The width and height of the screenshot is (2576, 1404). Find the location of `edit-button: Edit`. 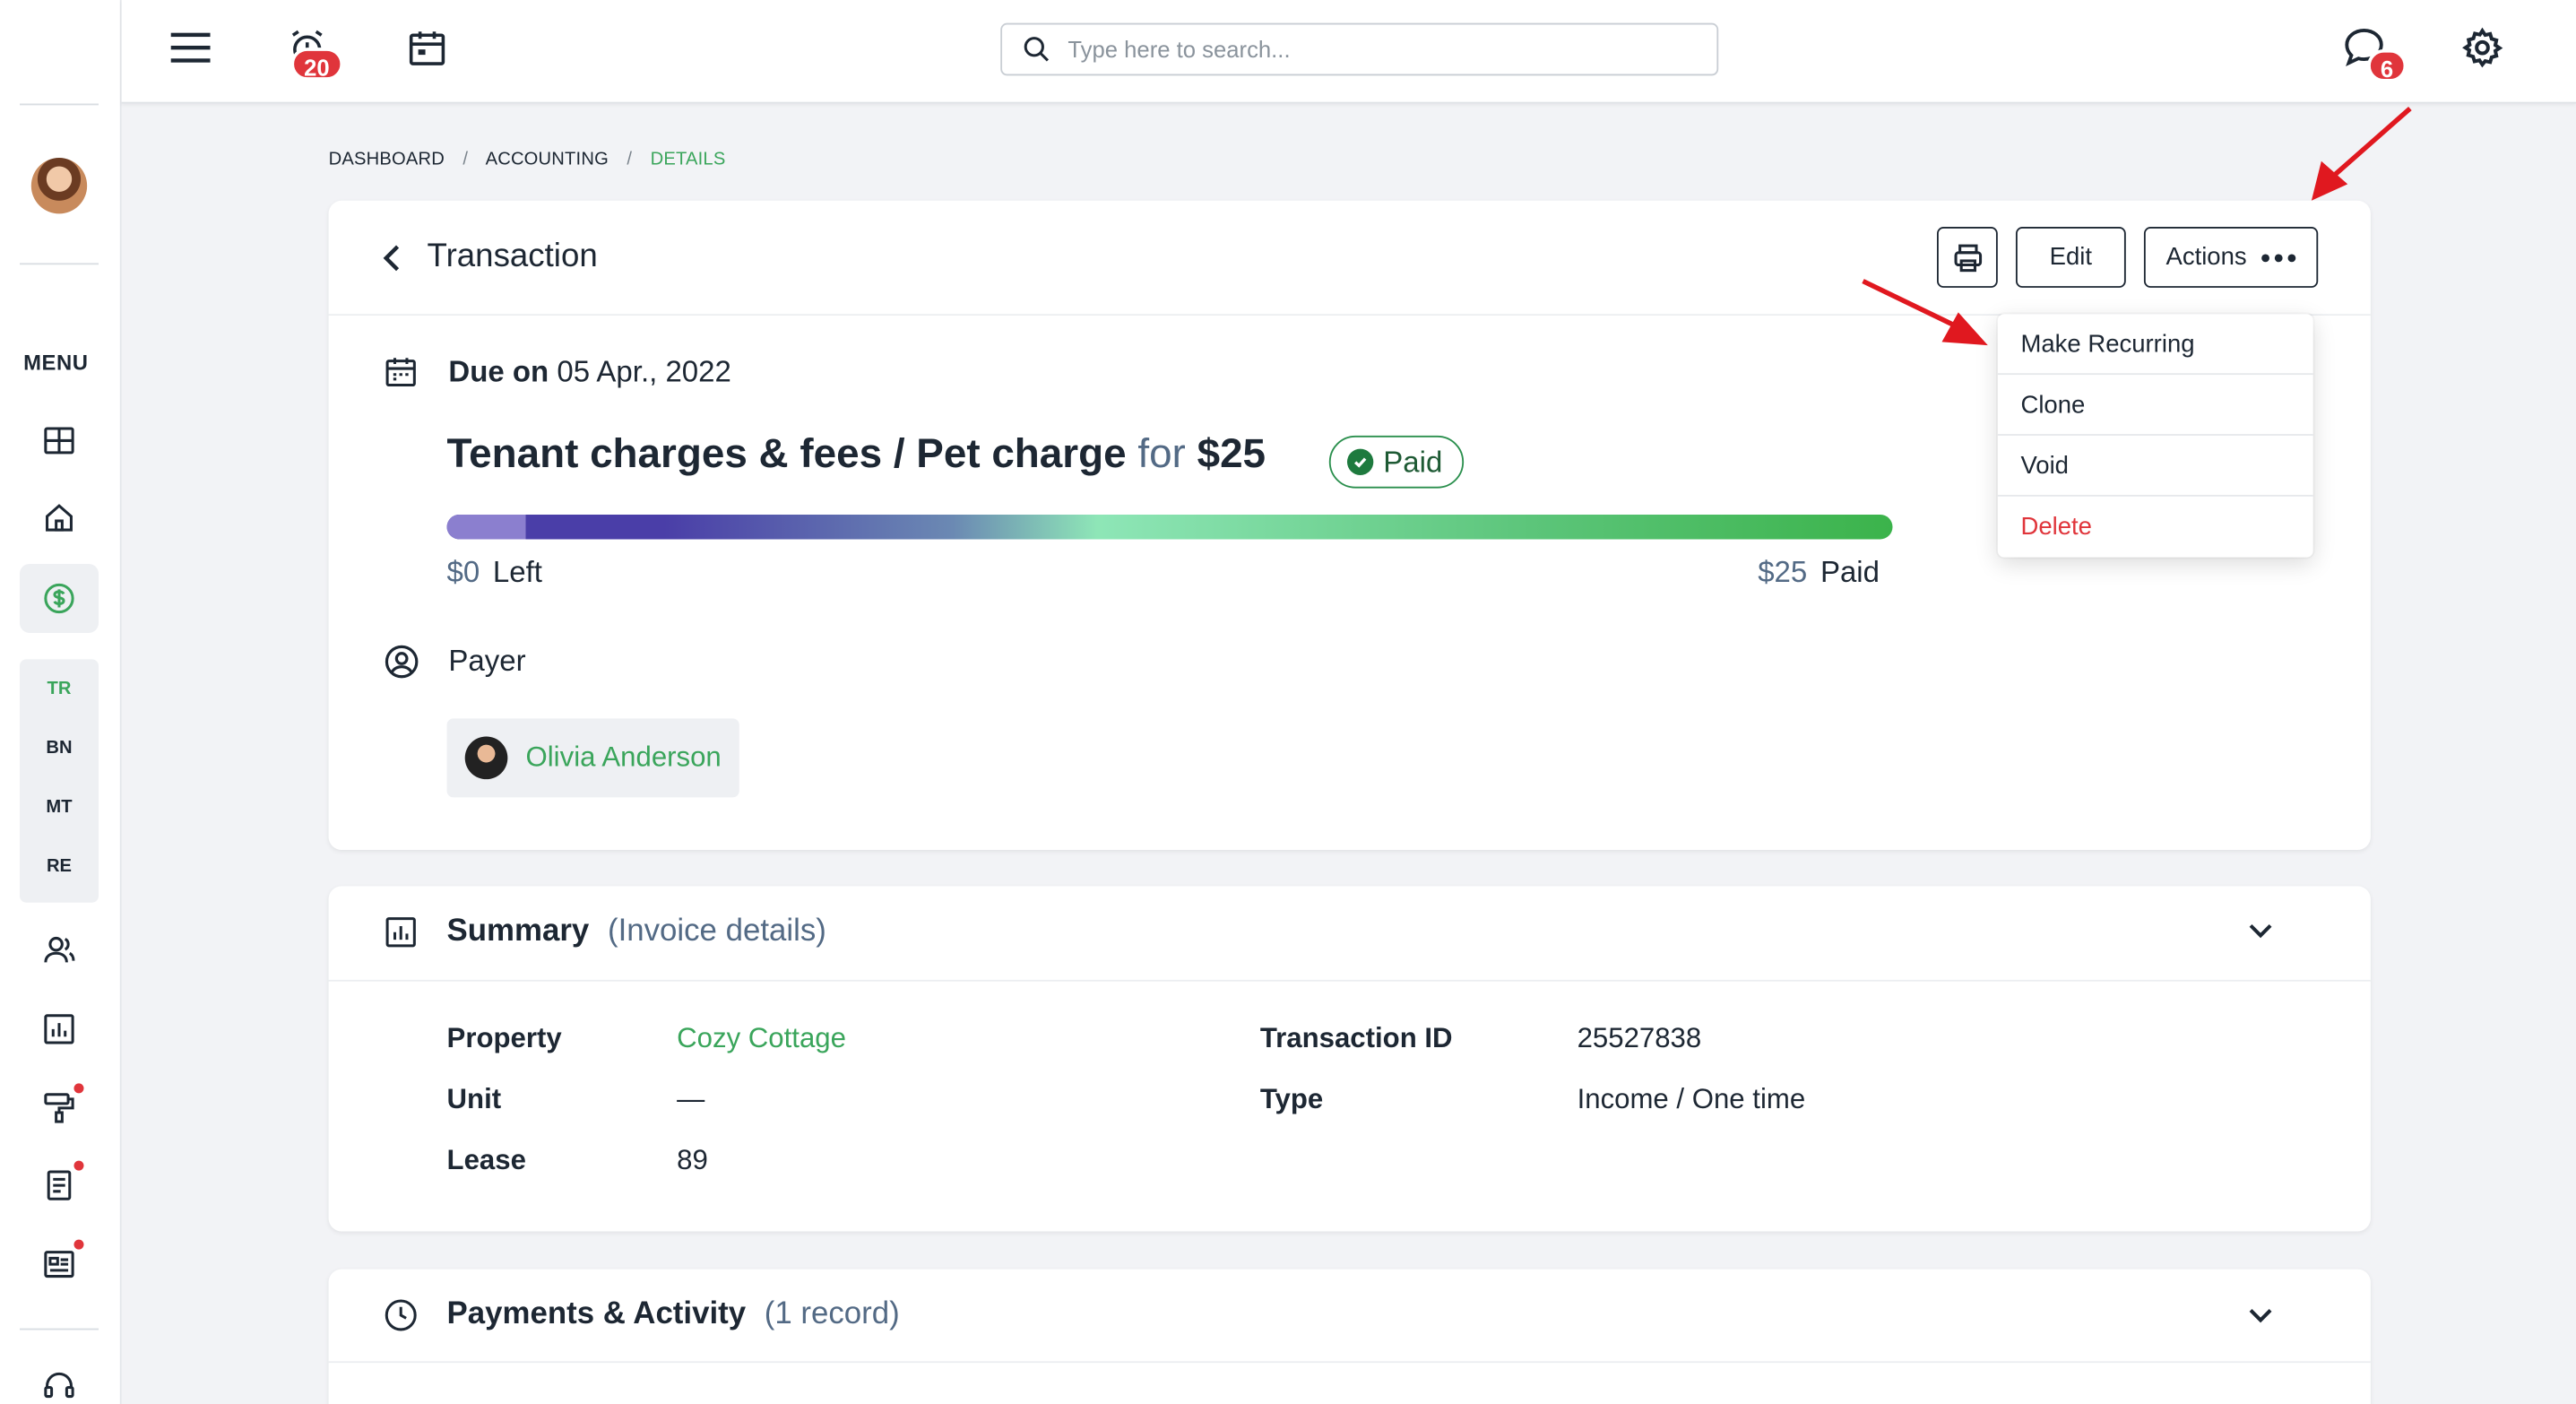

edit-button: Edit is located at coordinates (2070, 257).